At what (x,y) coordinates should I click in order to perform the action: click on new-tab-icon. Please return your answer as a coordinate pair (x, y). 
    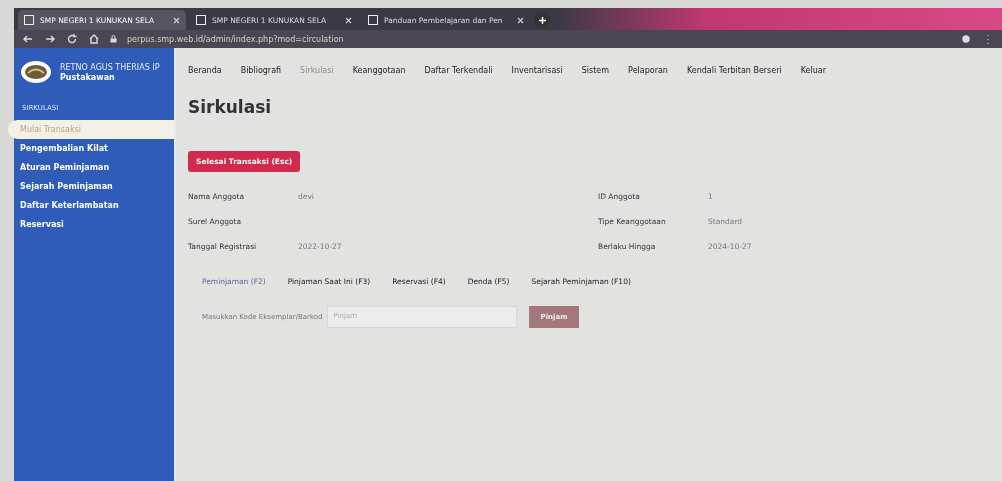
    Looking at the image, I should click on (542, 20).